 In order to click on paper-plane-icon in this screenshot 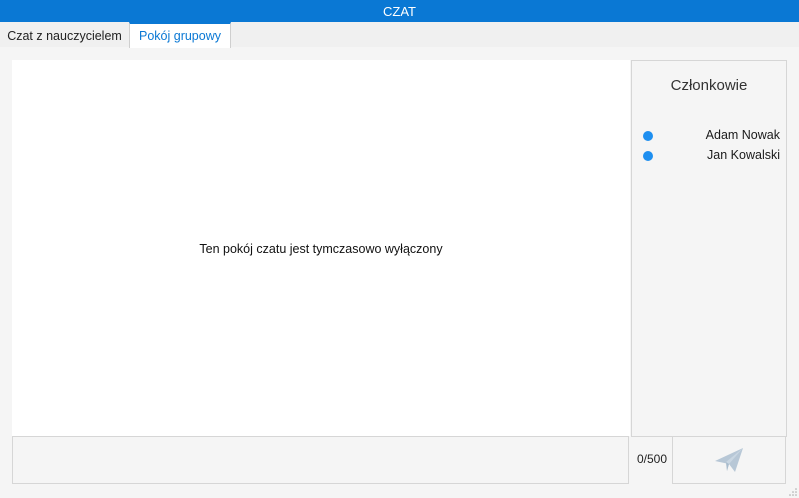, I will do `click(729, 460)`.